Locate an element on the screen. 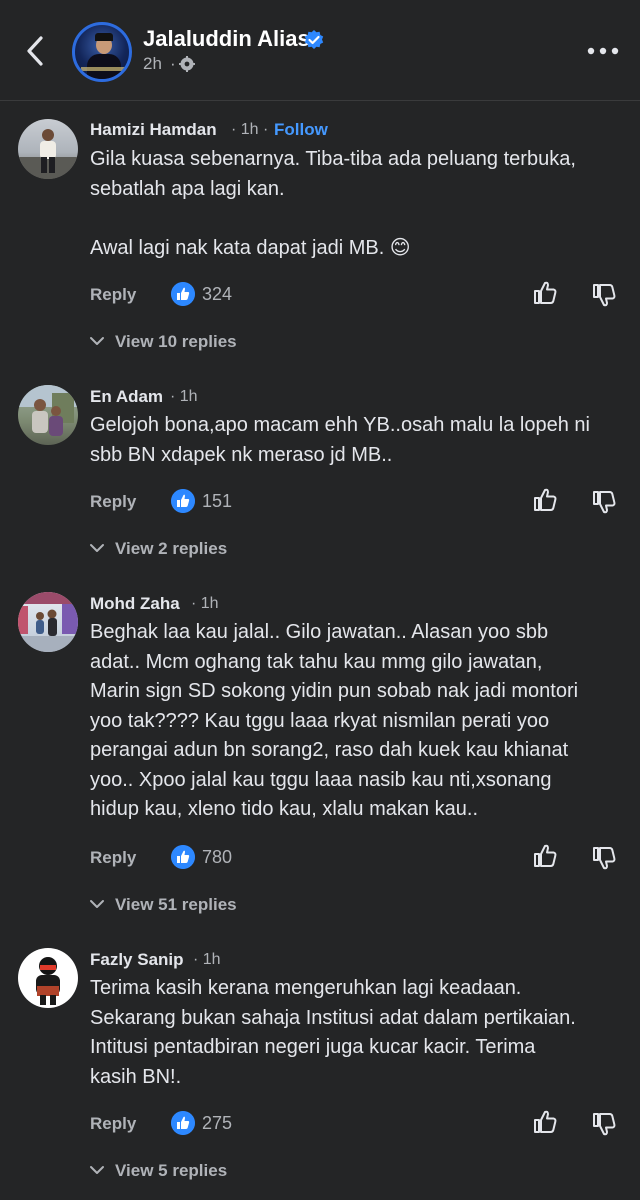 This screenshot has height=1200, width=640. verified-badge-icon is located at coordinates (314, 39).